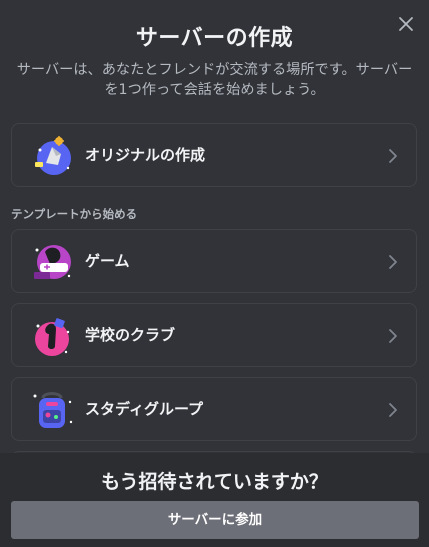 This screenshot has height=547, width=429. I want to click on template-school-club-label: 学校のクラブ, so click(130, 335).